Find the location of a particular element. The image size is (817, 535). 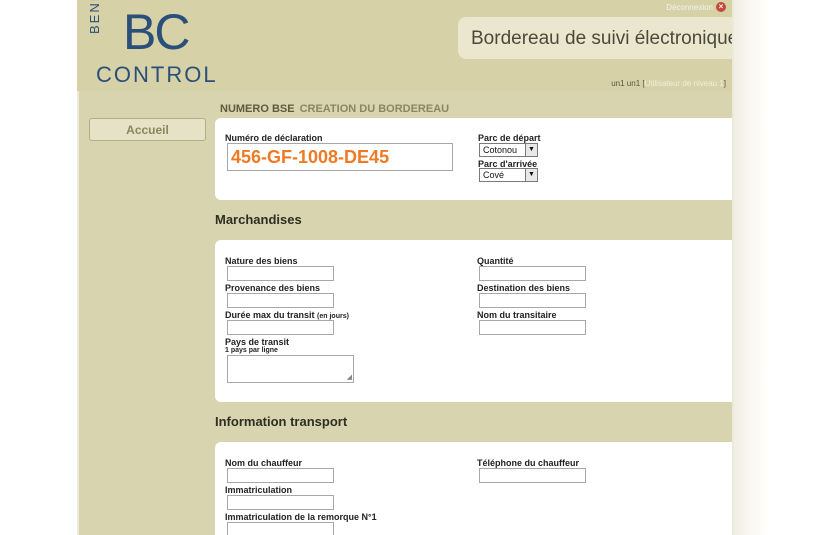

departure-label: Parc de départ is located at coordinates (509, 138).